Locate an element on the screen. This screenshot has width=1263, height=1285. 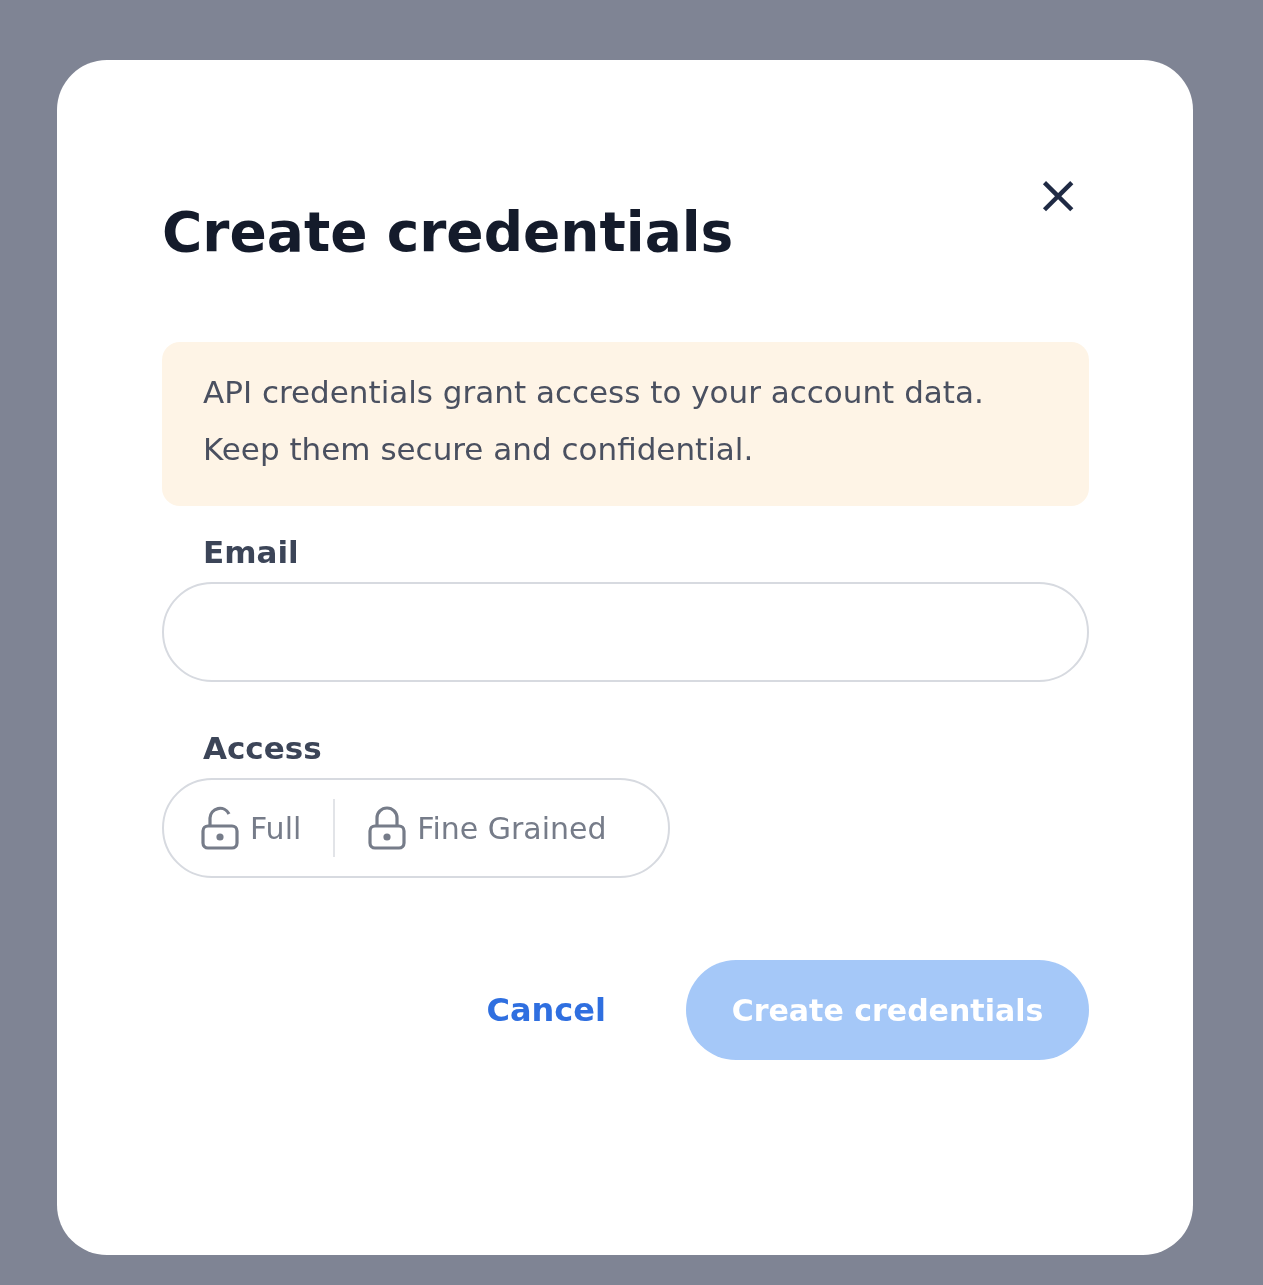
close-button: × is located at coordinates (1058, 195).